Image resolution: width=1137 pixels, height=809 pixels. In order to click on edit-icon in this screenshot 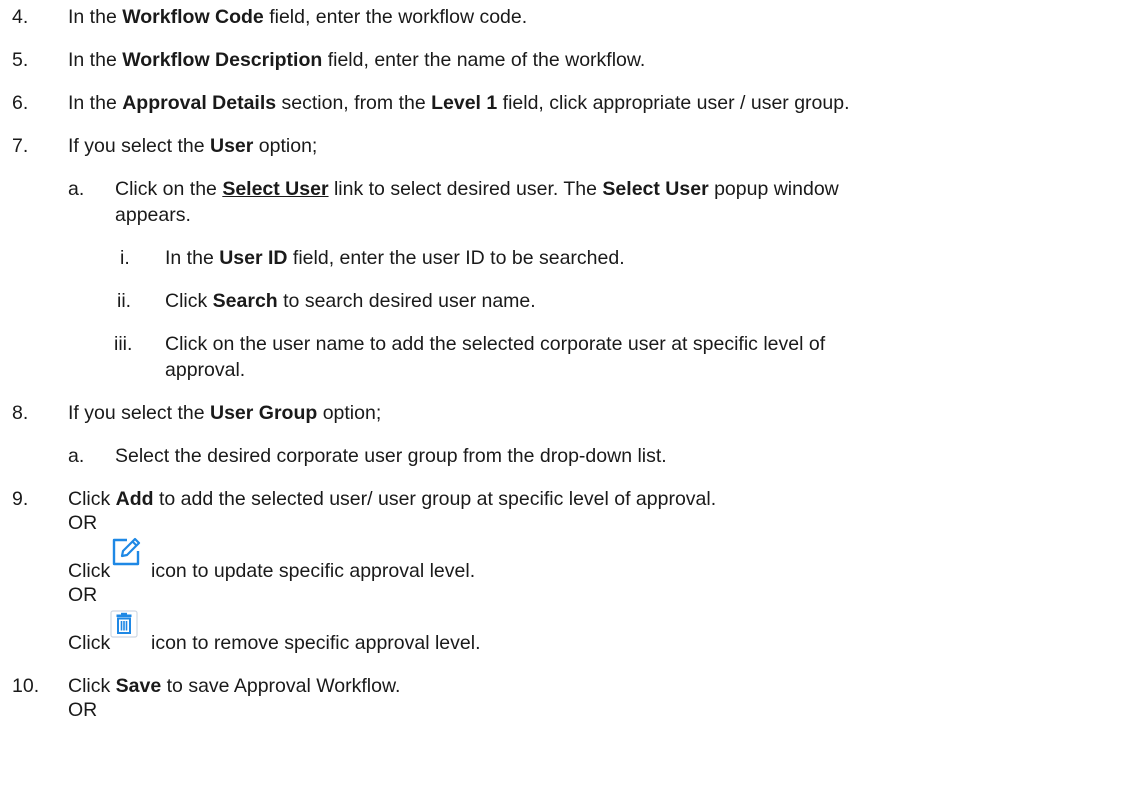, I will do `click(126, 551)`.